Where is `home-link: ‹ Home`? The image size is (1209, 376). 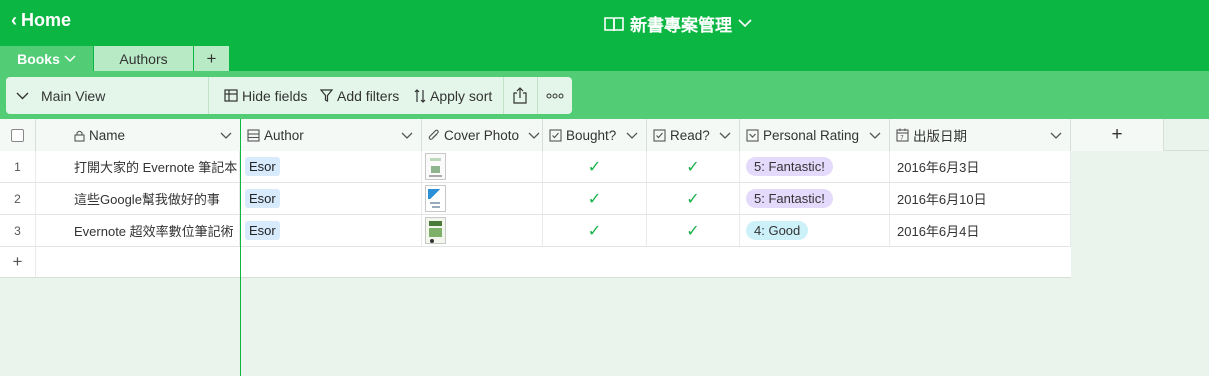 home-link: ‹ Home is located at coordinates (41, 20).